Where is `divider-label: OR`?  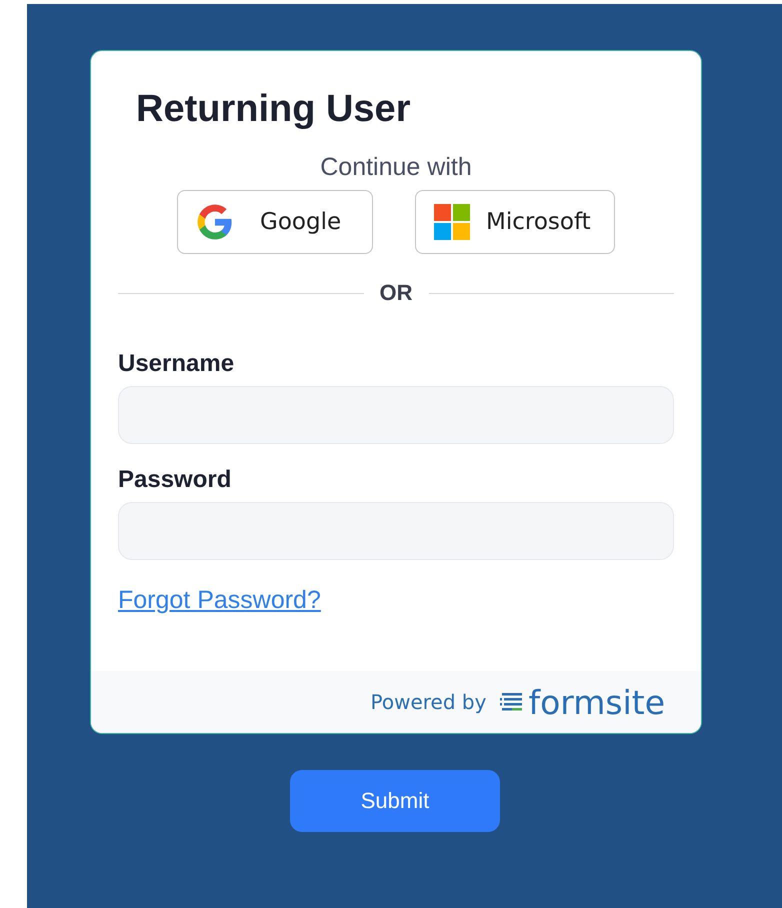 divider-label: OR is located at coordinates (396, 293).